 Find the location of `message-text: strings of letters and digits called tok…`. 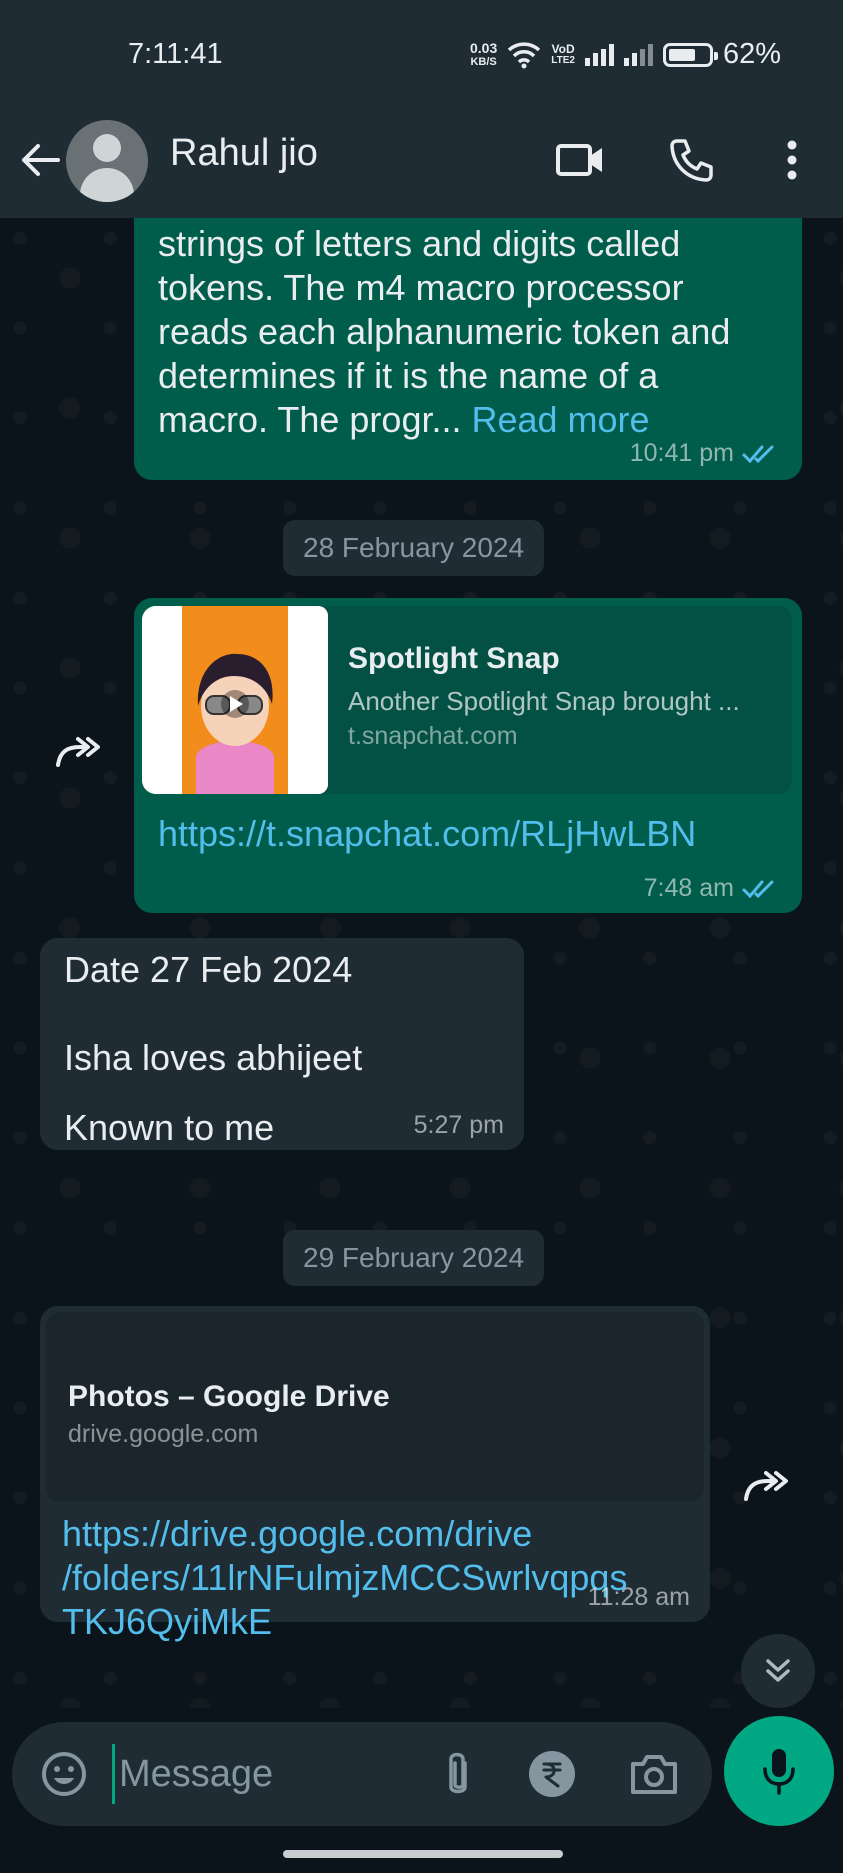

message-text: strings of letters and digits called tok… is located at coordinates (444, 332).